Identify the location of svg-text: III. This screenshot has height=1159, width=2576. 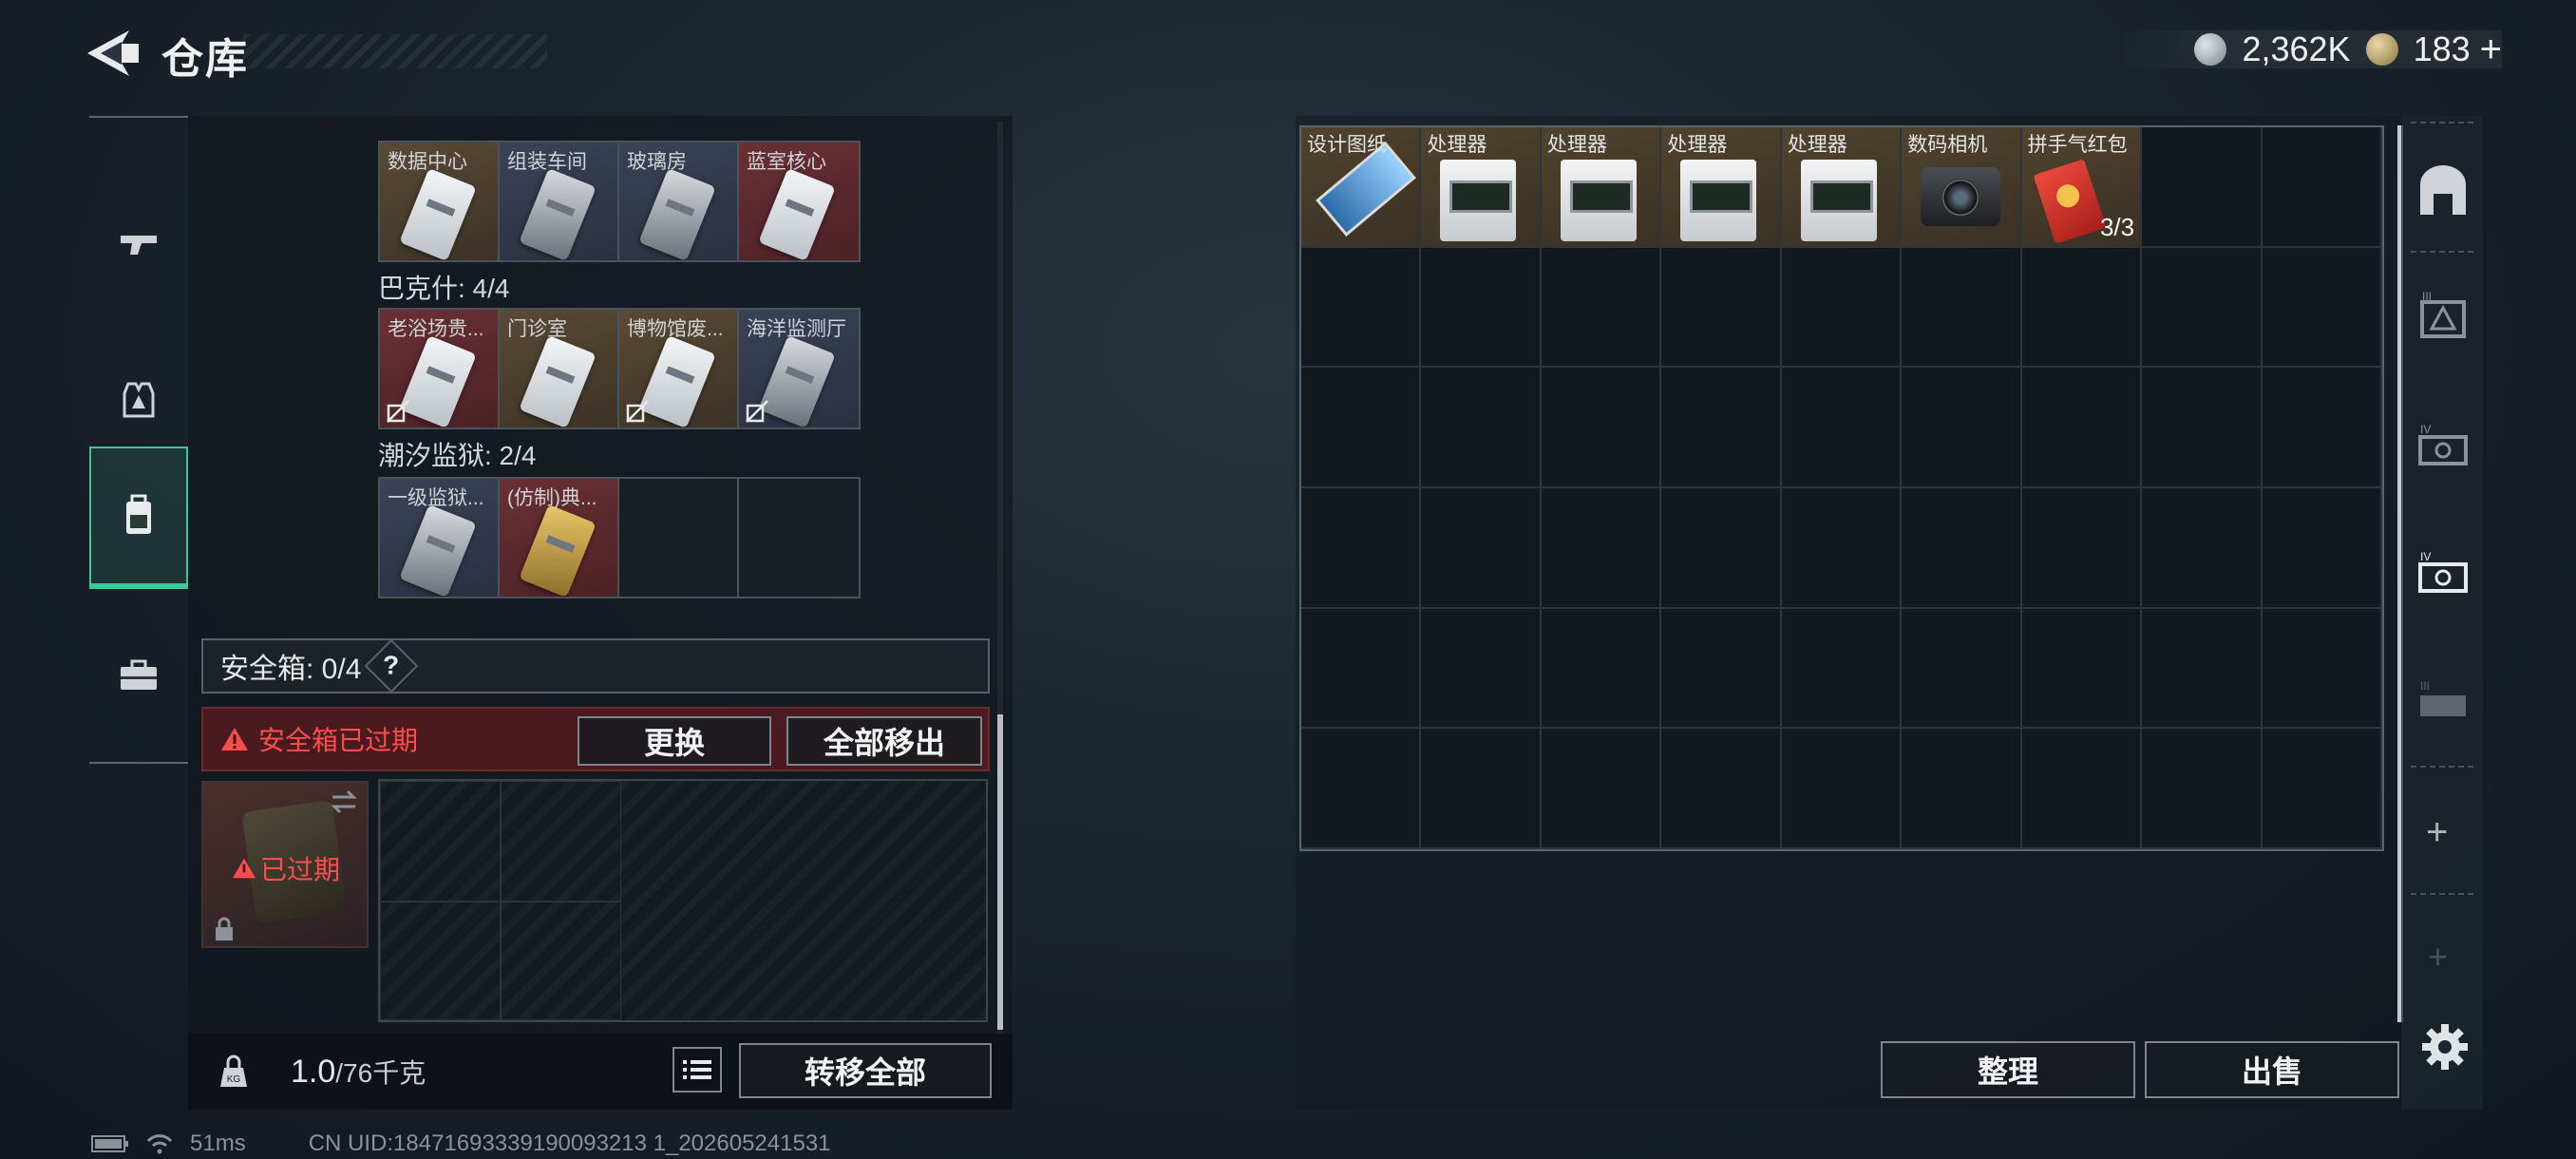
(2425, 686).